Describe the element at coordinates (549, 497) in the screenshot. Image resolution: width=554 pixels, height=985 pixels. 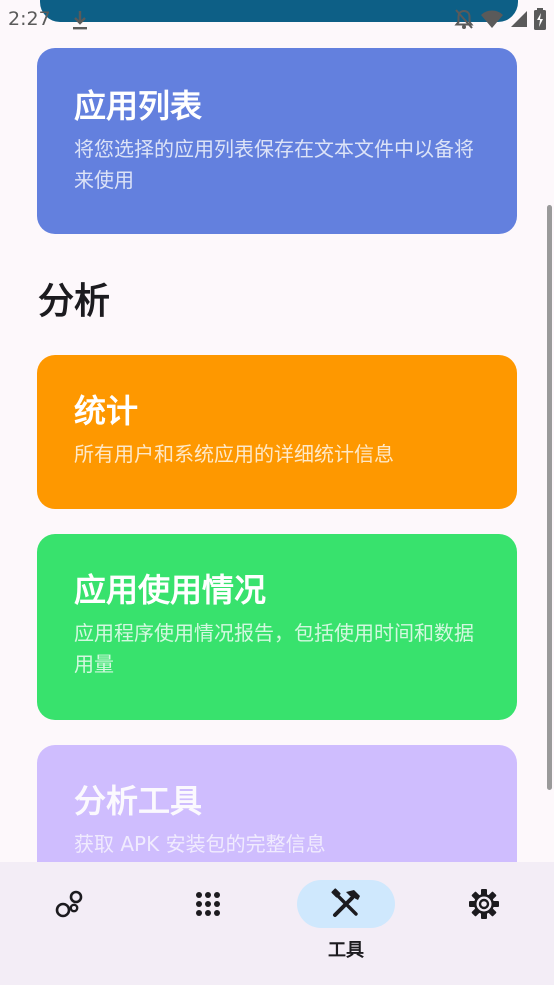
I see `scrollbar` at that location.